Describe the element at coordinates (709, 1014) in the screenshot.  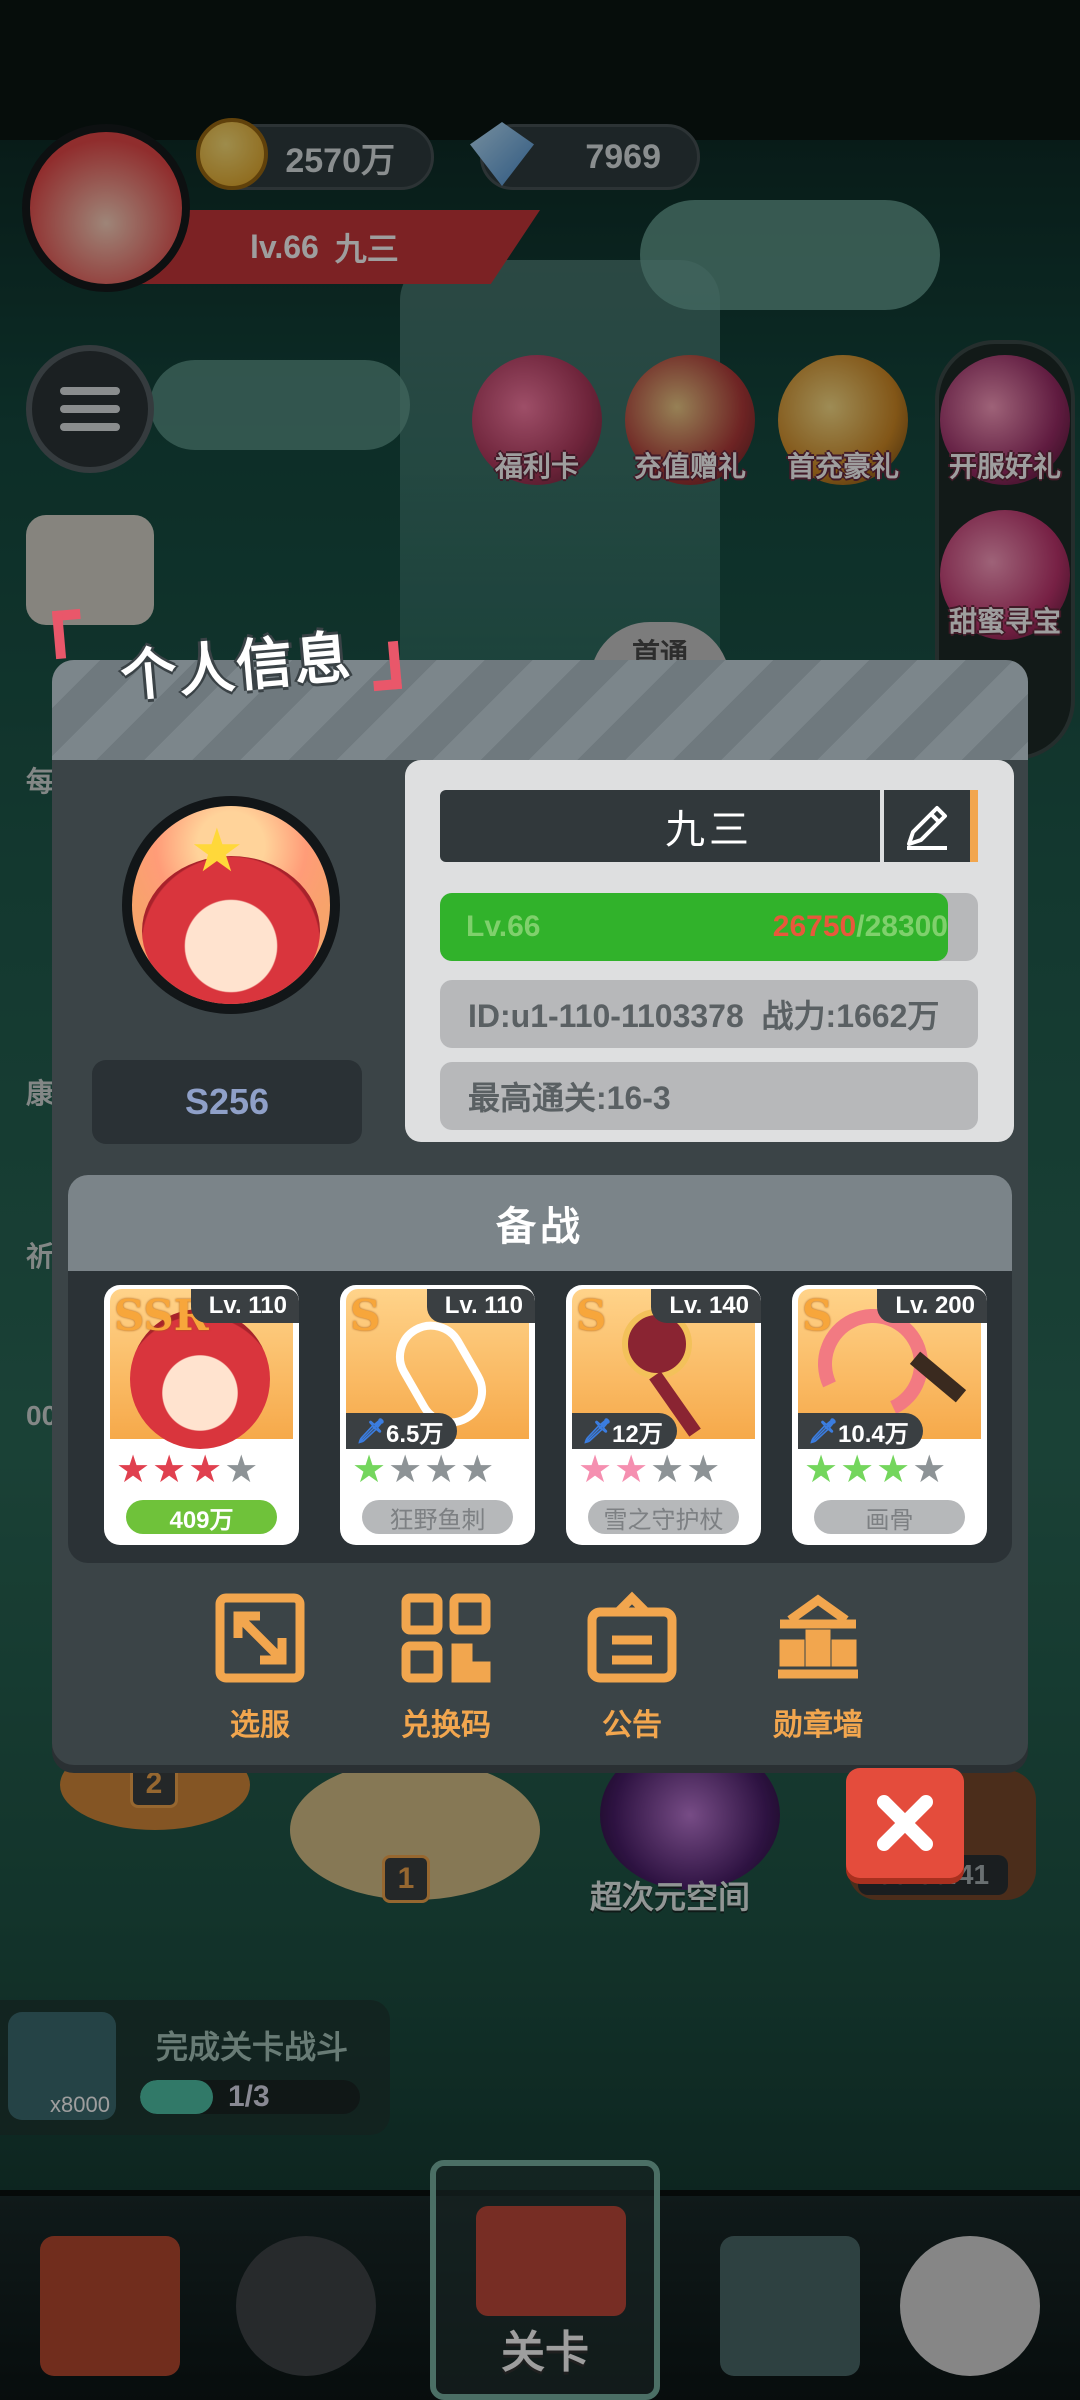
I see `id-power-bar: ID:u1-110-1103378 战力:1662万` at that location.